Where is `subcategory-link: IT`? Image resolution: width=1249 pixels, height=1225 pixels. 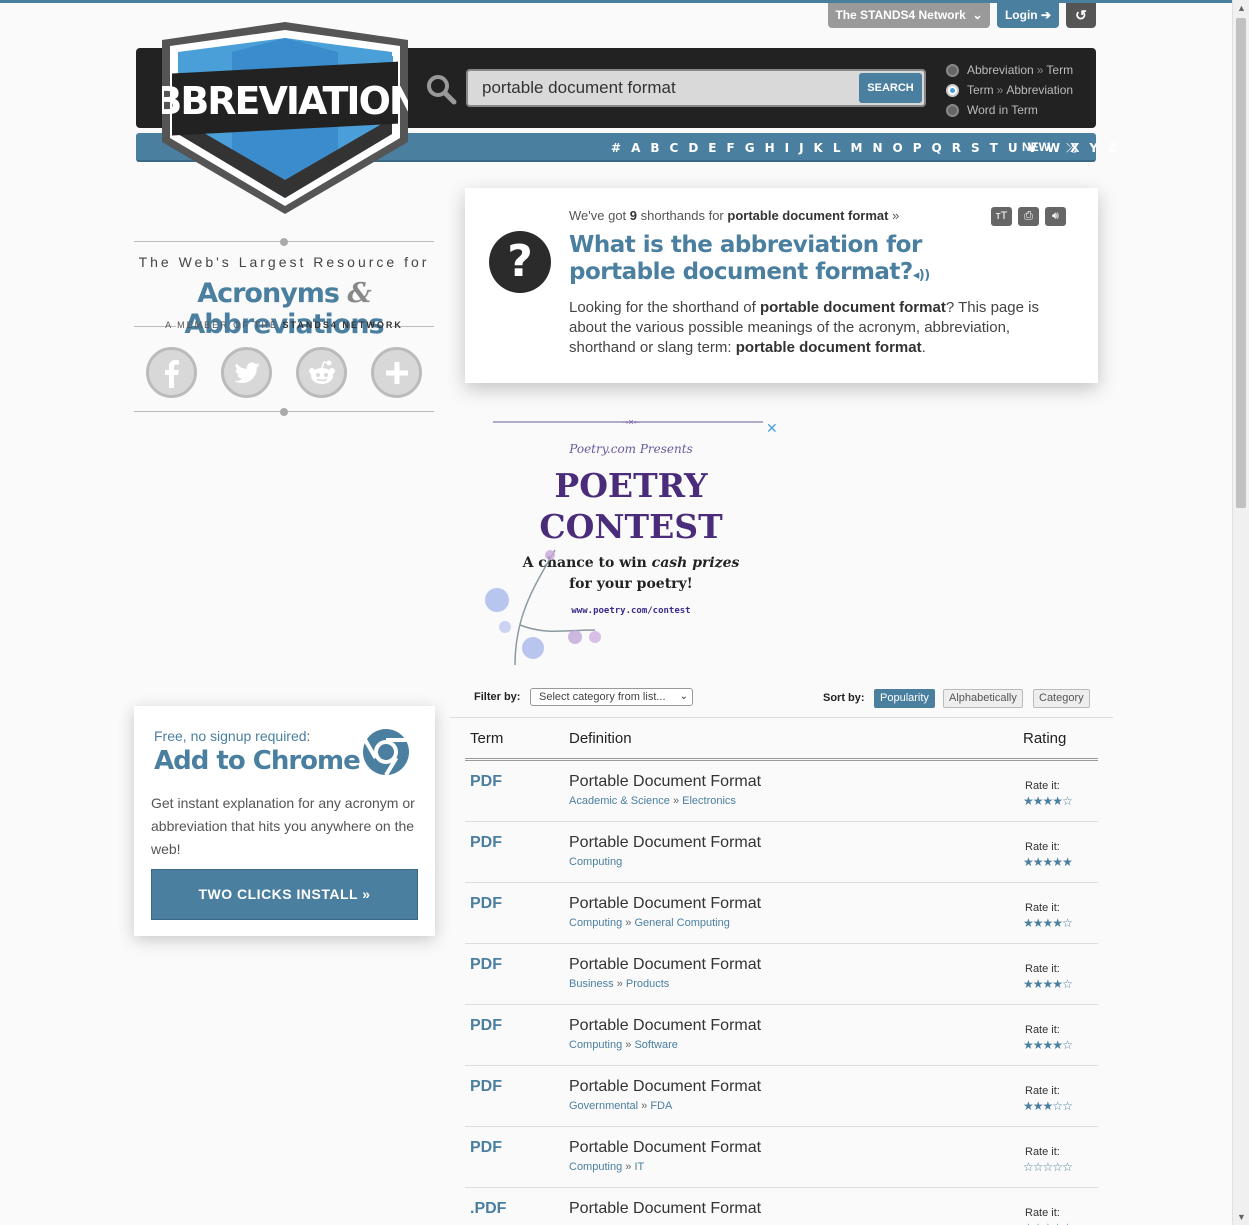
subcategory-link: IT is located at coordinates (639, 1167).